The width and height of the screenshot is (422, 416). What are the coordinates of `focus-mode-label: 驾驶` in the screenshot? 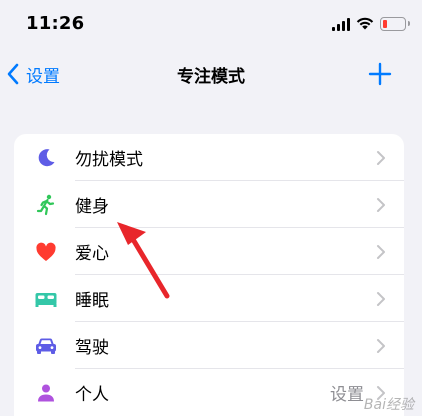 It's located at (92, 348).